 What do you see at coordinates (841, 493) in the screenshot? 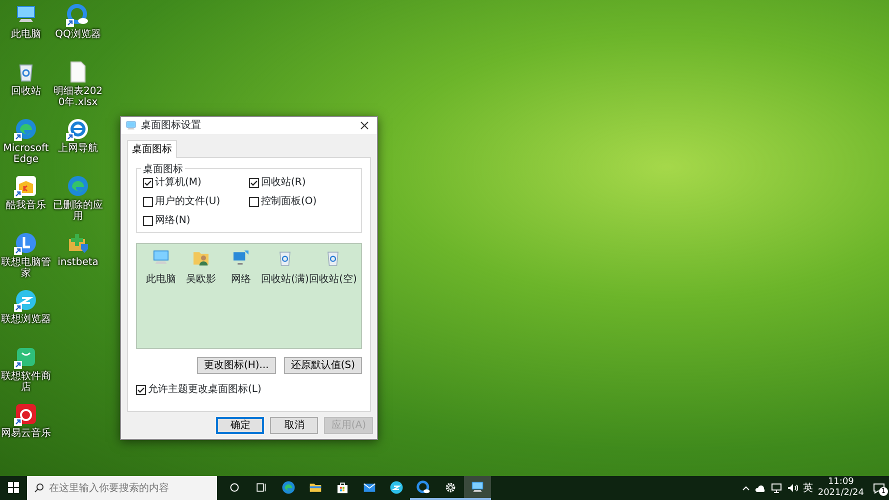
I see `clock-date: 2021/2/24` at bounding box center [841, 493].